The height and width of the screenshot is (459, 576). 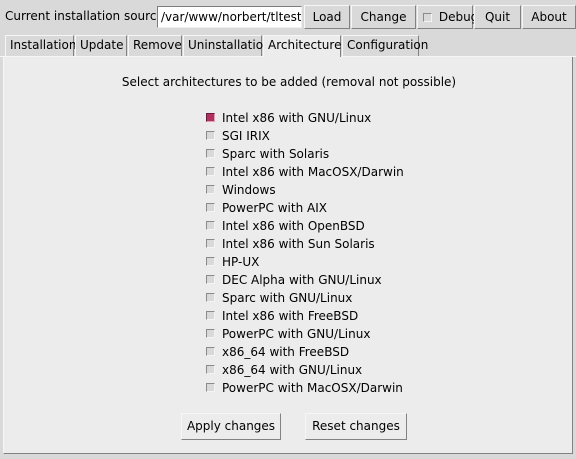 What do you see at coordinates (155, 45) in the screenshot?
I see `tab-remove: Remove` at bounding box center [155, 45].